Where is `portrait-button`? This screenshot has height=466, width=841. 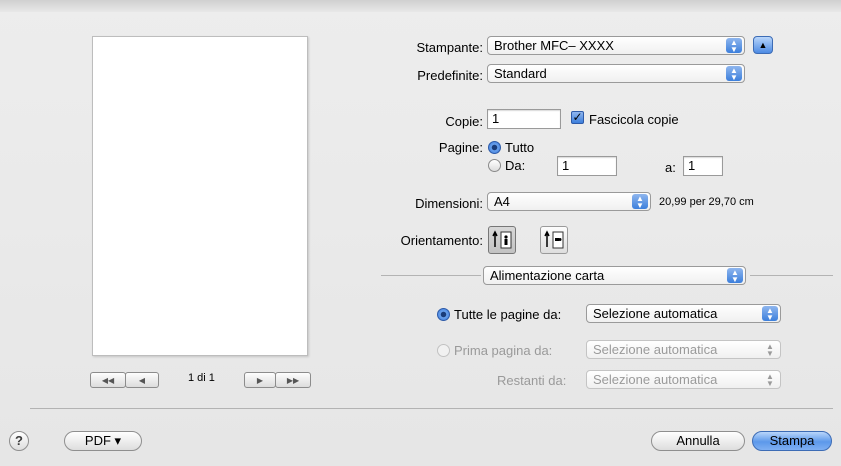
portrait-button is located at coordinates (502, 240).